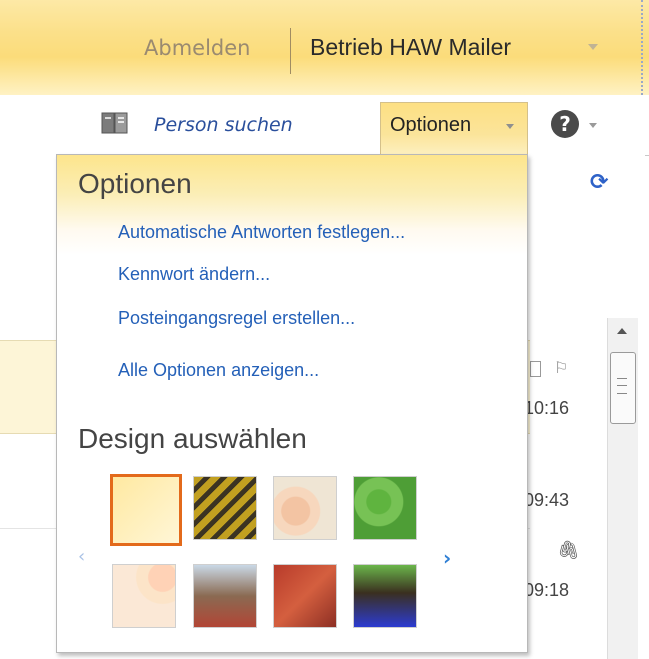  I want to click on design-section-title: Design auswählen, so click(192, 438).